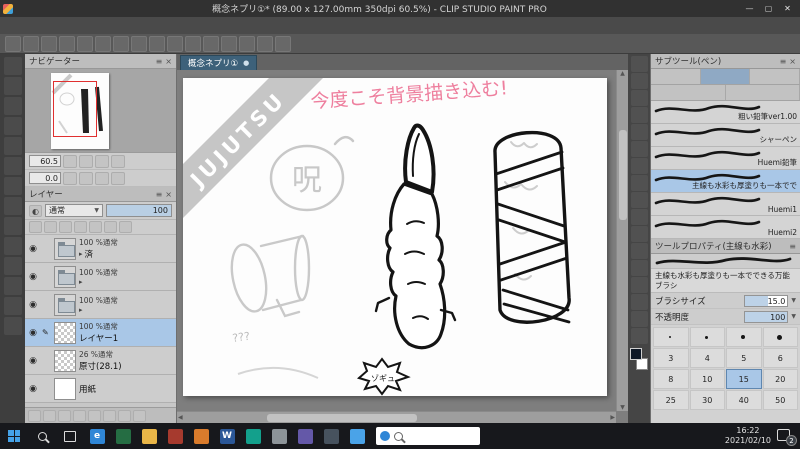 The width and height of the screenshot is (800, 449). What do you see at coordinates (768, 8) in the screenshot?
I see `maximize-button: ▢` at bounding box center [768, 8].